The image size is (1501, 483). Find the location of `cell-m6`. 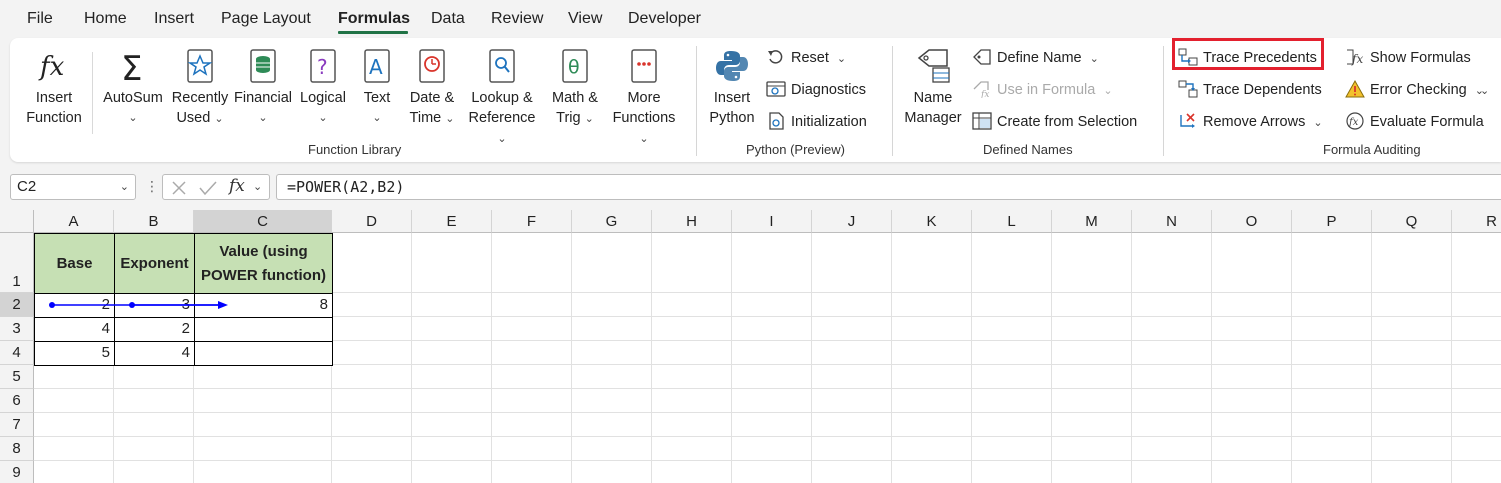

cell-m6 is located at coordinates (1092, 401).